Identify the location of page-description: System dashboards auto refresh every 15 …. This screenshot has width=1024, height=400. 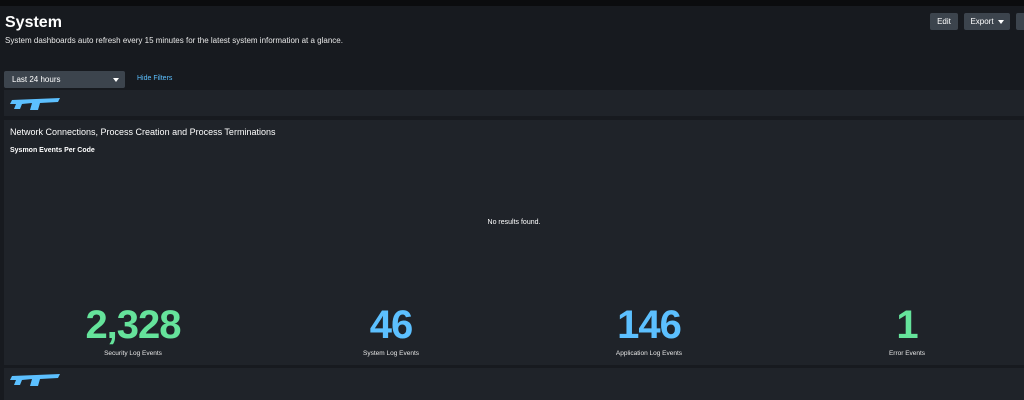
(174, 40).